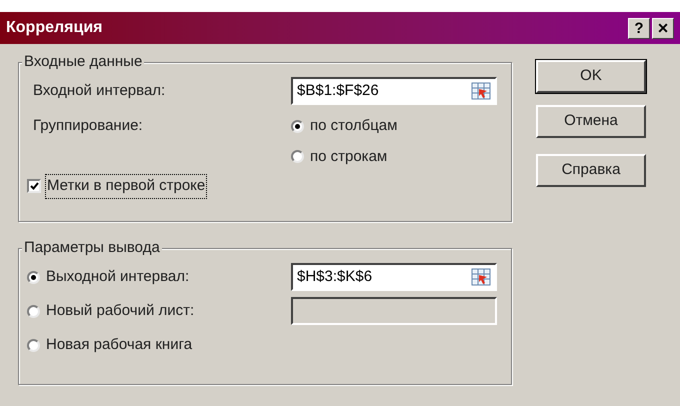  Describe the element at coordinates (126, 186) in the screenshot. I see `checkbox-label: Метки в первой строке` at that location.